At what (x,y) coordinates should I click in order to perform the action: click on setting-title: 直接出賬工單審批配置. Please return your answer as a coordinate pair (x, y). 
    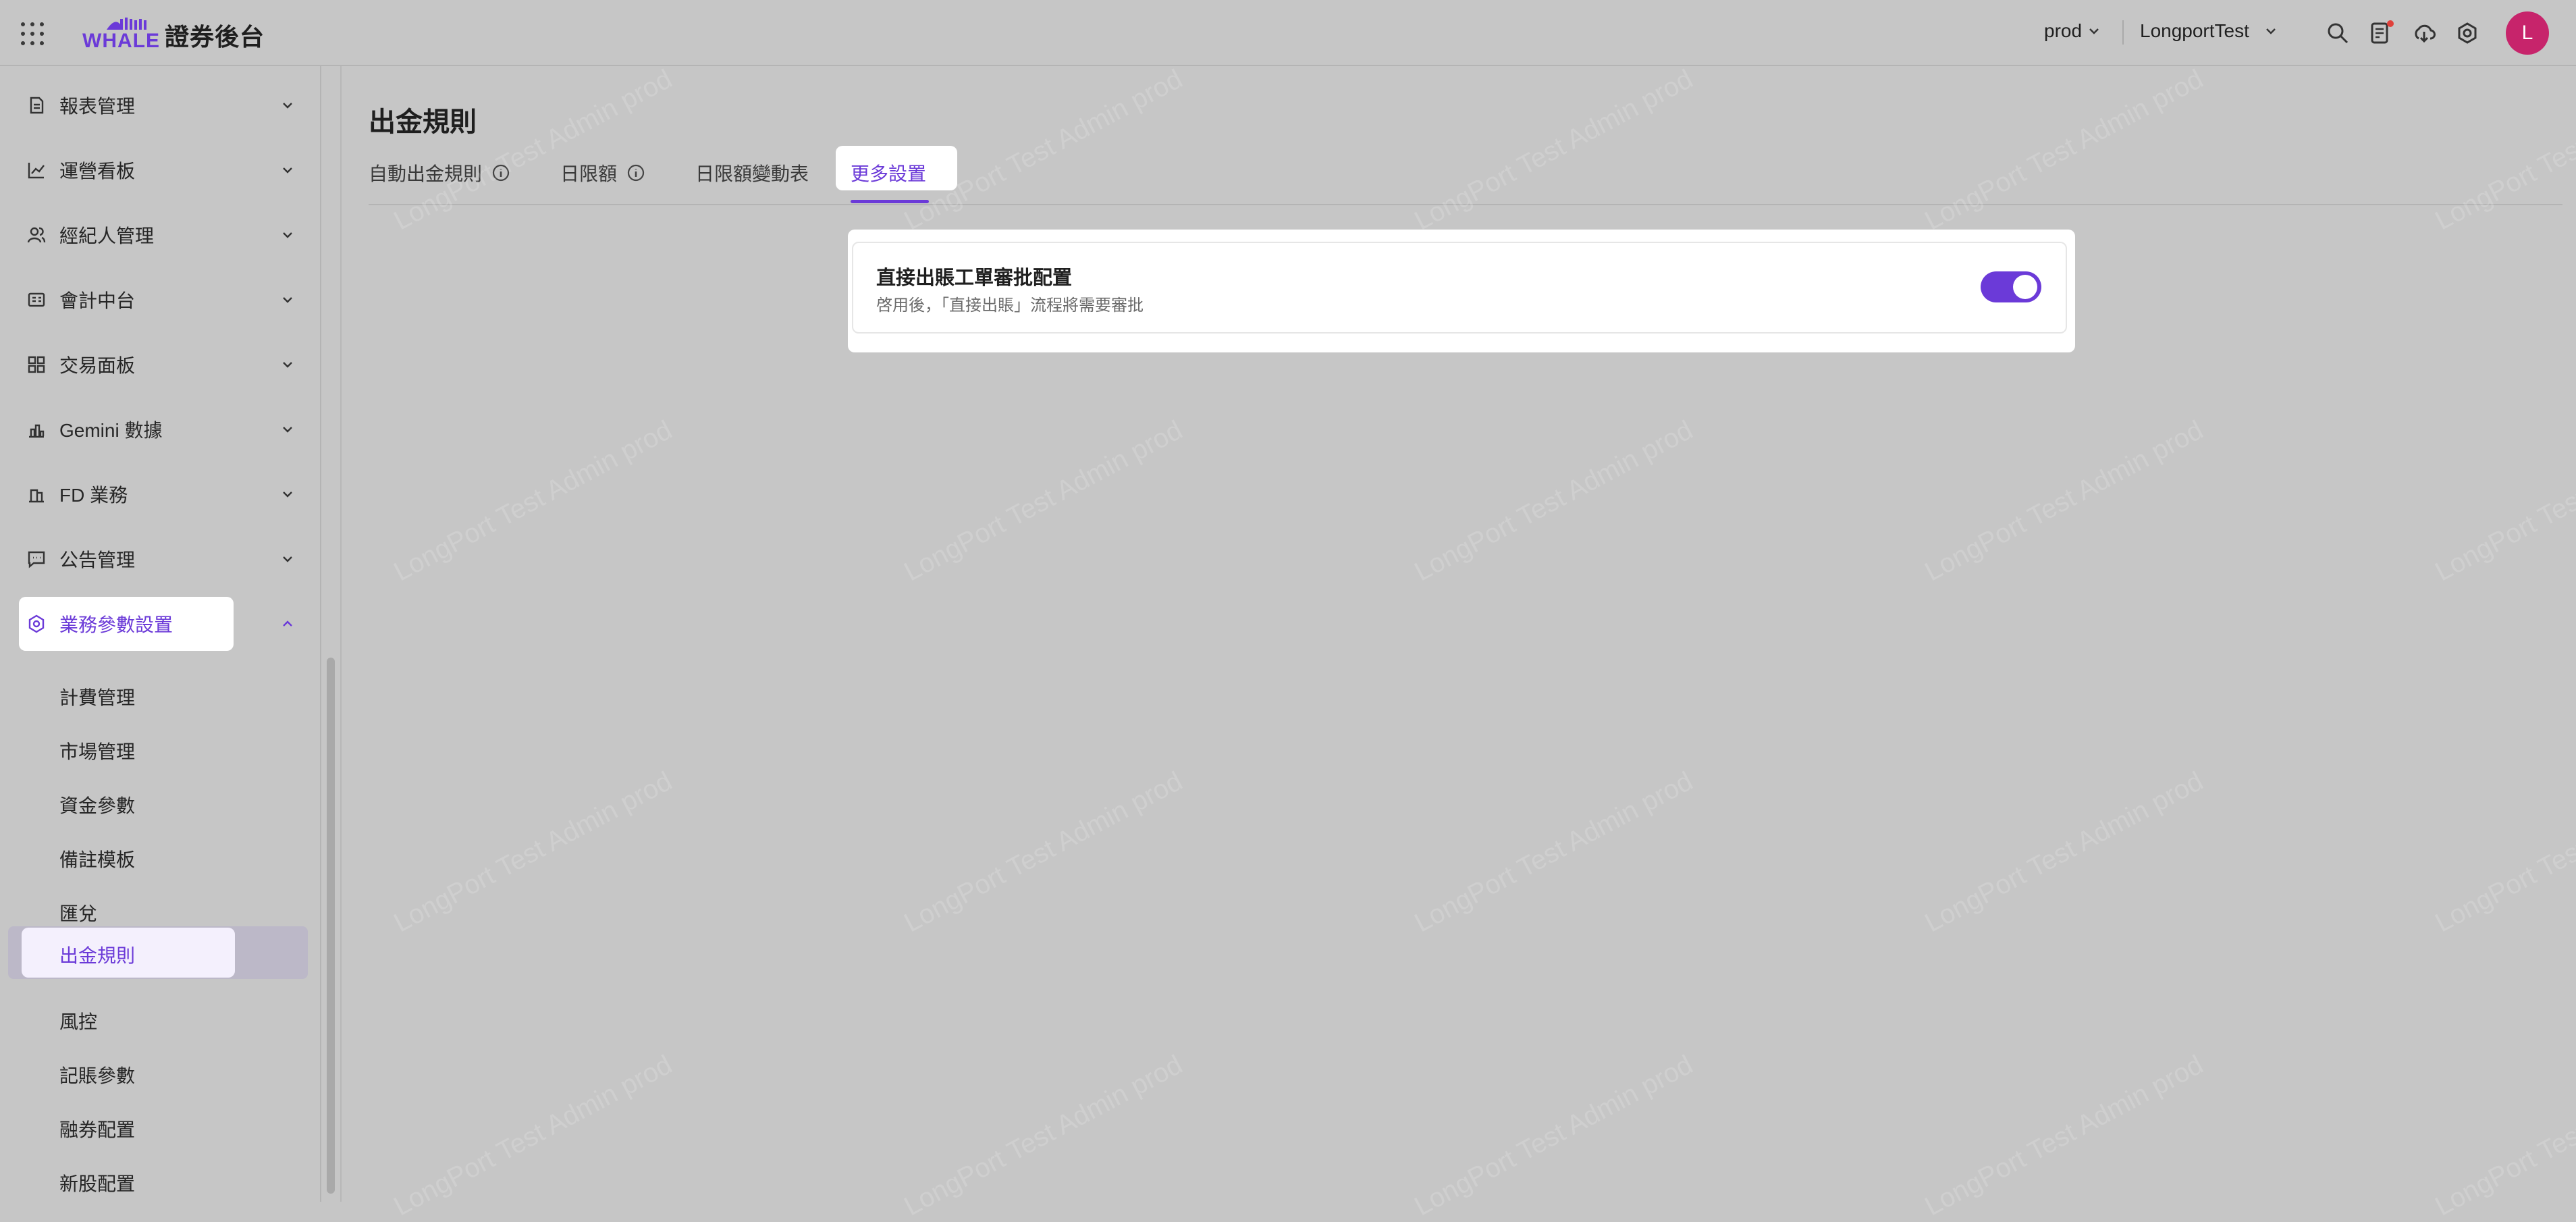
    Looking at the image, I should click on (974, 278).